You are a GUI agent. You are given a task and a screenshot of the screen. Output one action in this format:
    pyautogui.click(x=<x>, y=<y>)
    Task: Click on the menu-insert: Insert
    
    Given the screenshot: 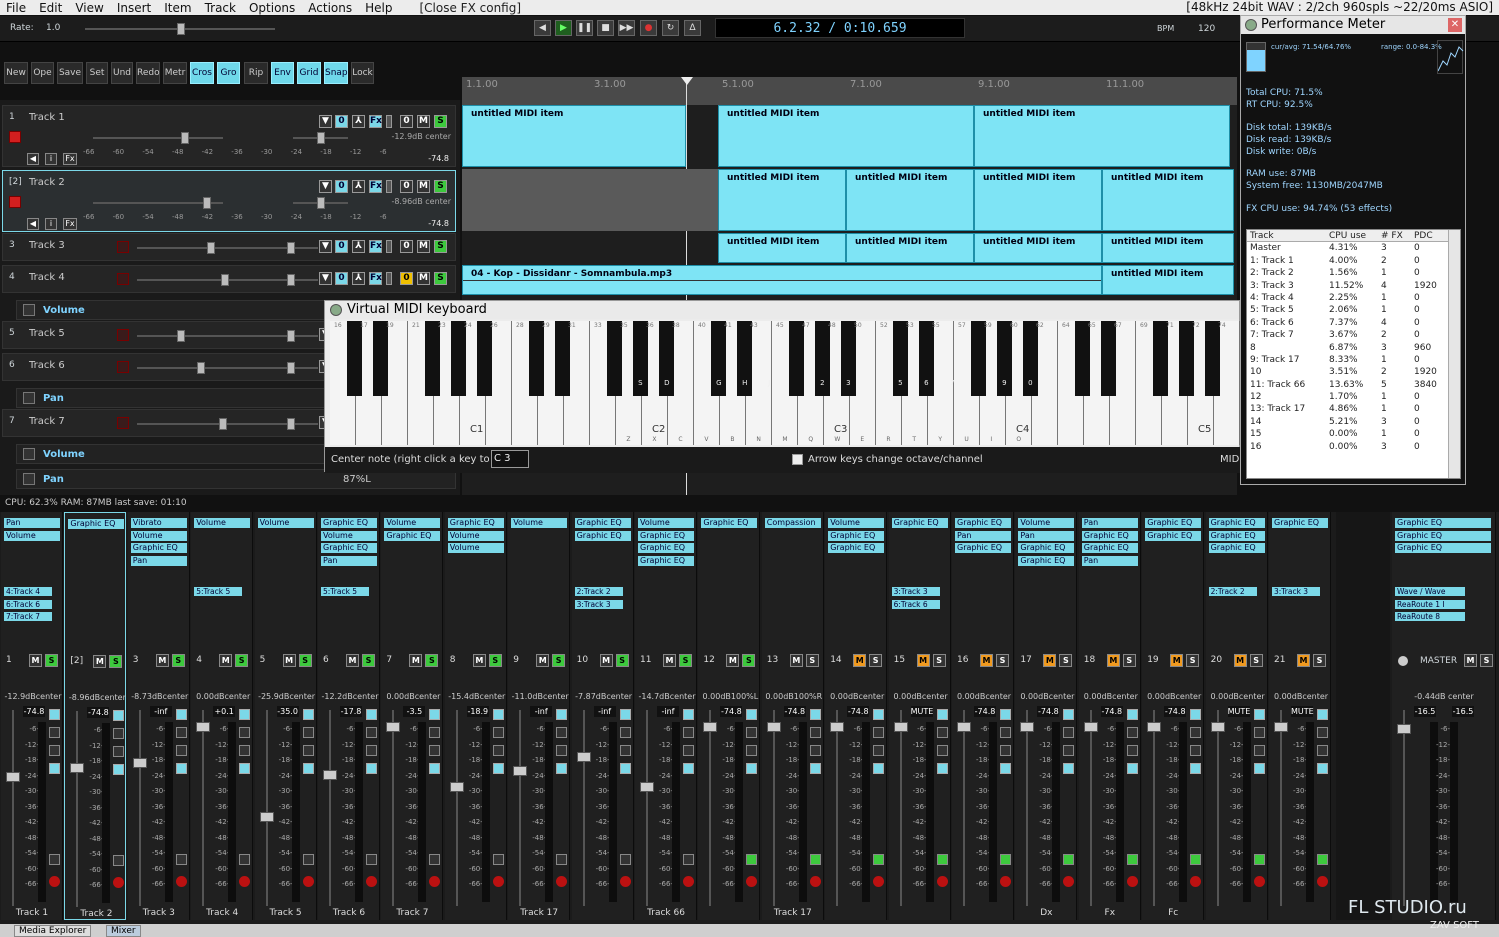 What is the action you would take?
    pyautogui.click(x=134, y=8)
    